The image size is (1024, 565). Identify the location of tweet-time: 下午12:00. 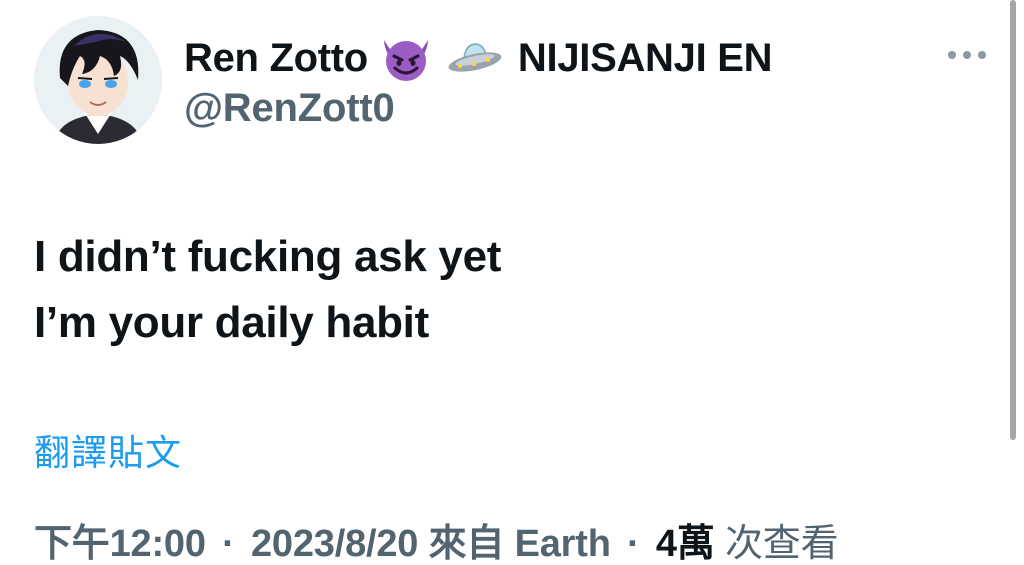
(120, 544).